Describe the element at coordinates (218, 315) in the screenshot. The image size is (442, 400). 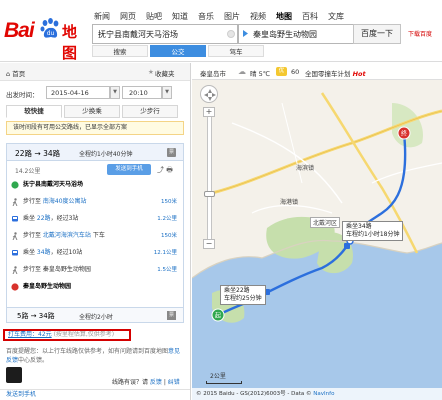
I see `start-marker: 起` at that location.